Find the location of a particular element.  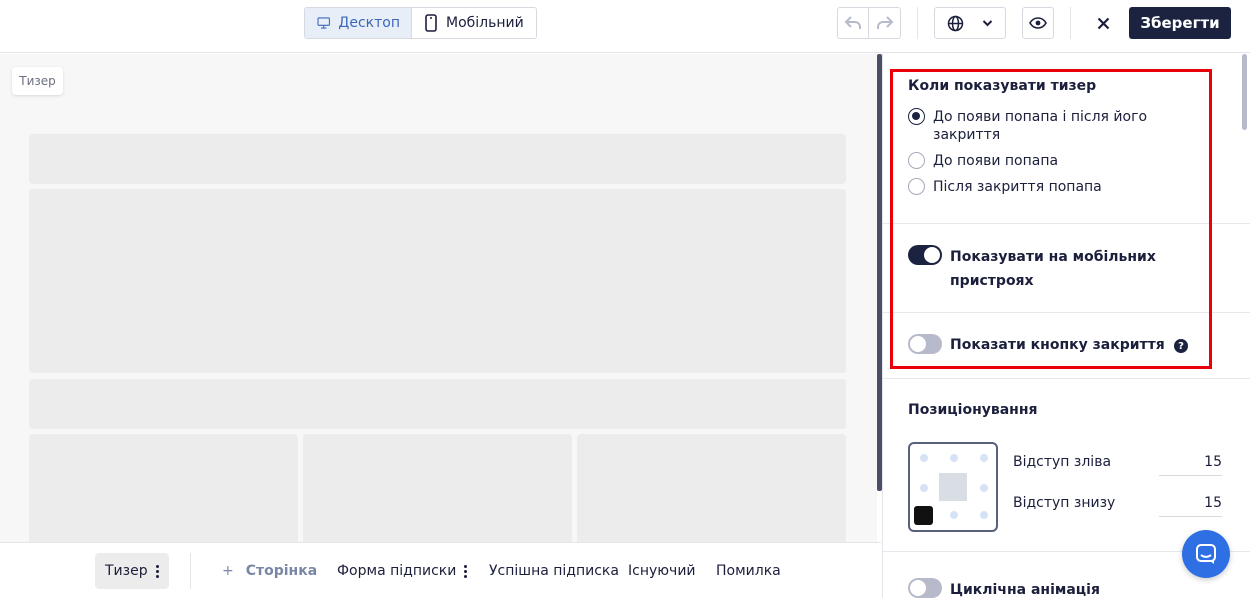

language-selector is located at coordinates (970, 23).